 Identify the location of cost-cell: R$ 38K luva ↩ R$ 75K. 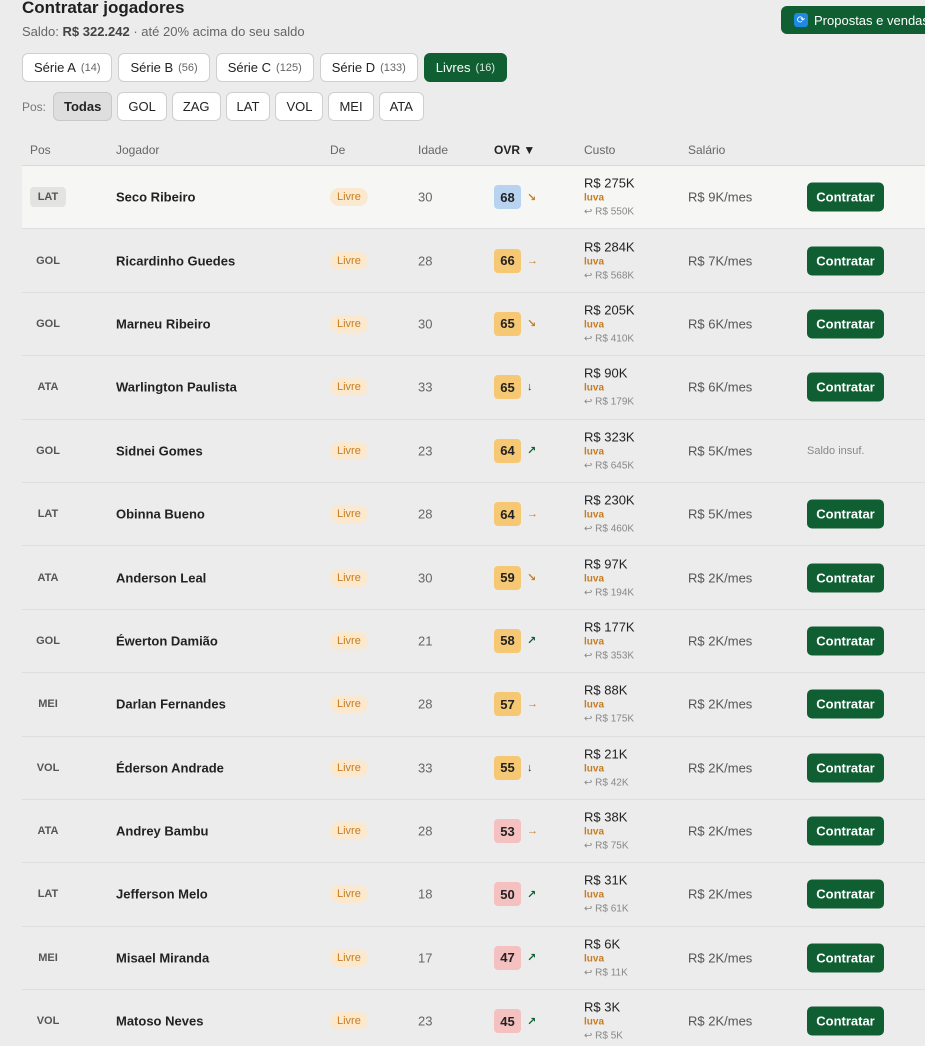
(606, 831).